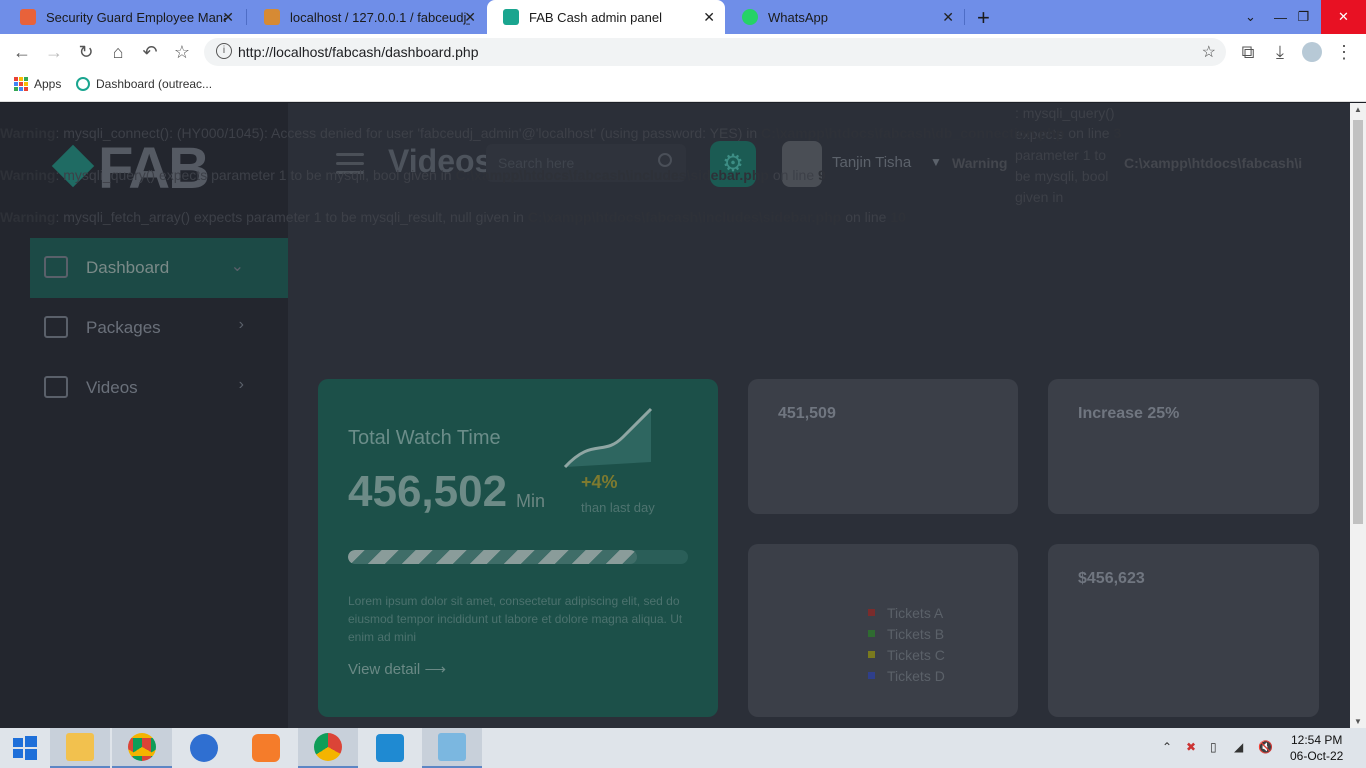 This screenshot has width=1366, height=768. Describe the element at coordinates (1316, 748) in the screenshot. I see `taskbar-clock: 12:54 PM 06-Oct-22` at that location.